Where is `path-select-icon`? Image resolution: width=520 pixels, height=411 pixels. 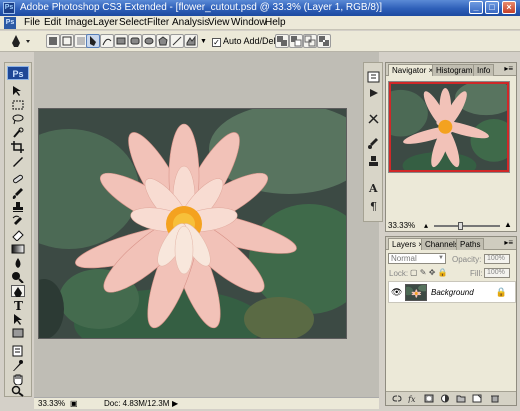
path-select-icon is located at coordinates (18, 319).